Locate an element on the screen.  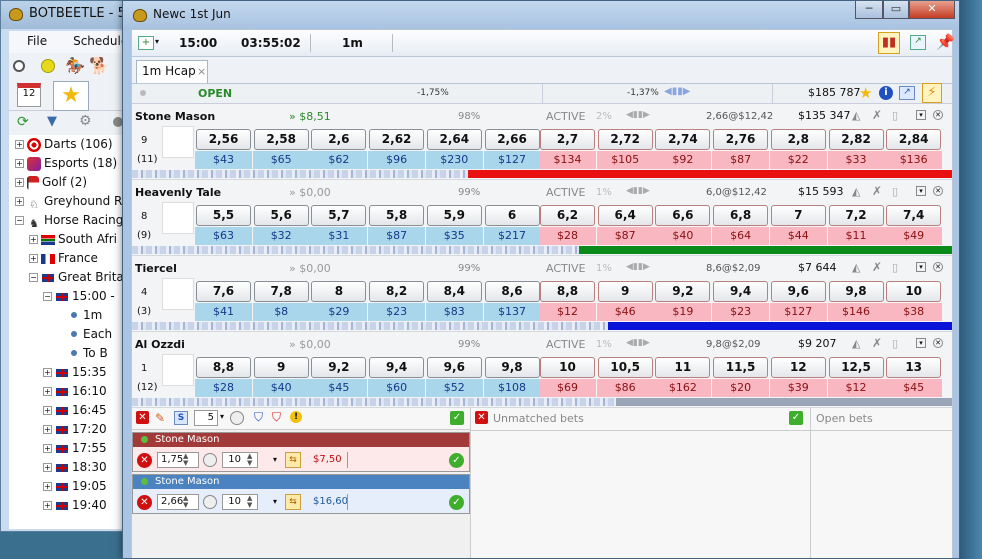
add-market-dropdown-arrow-icon: ▾ is located at coordinates (157, 41).